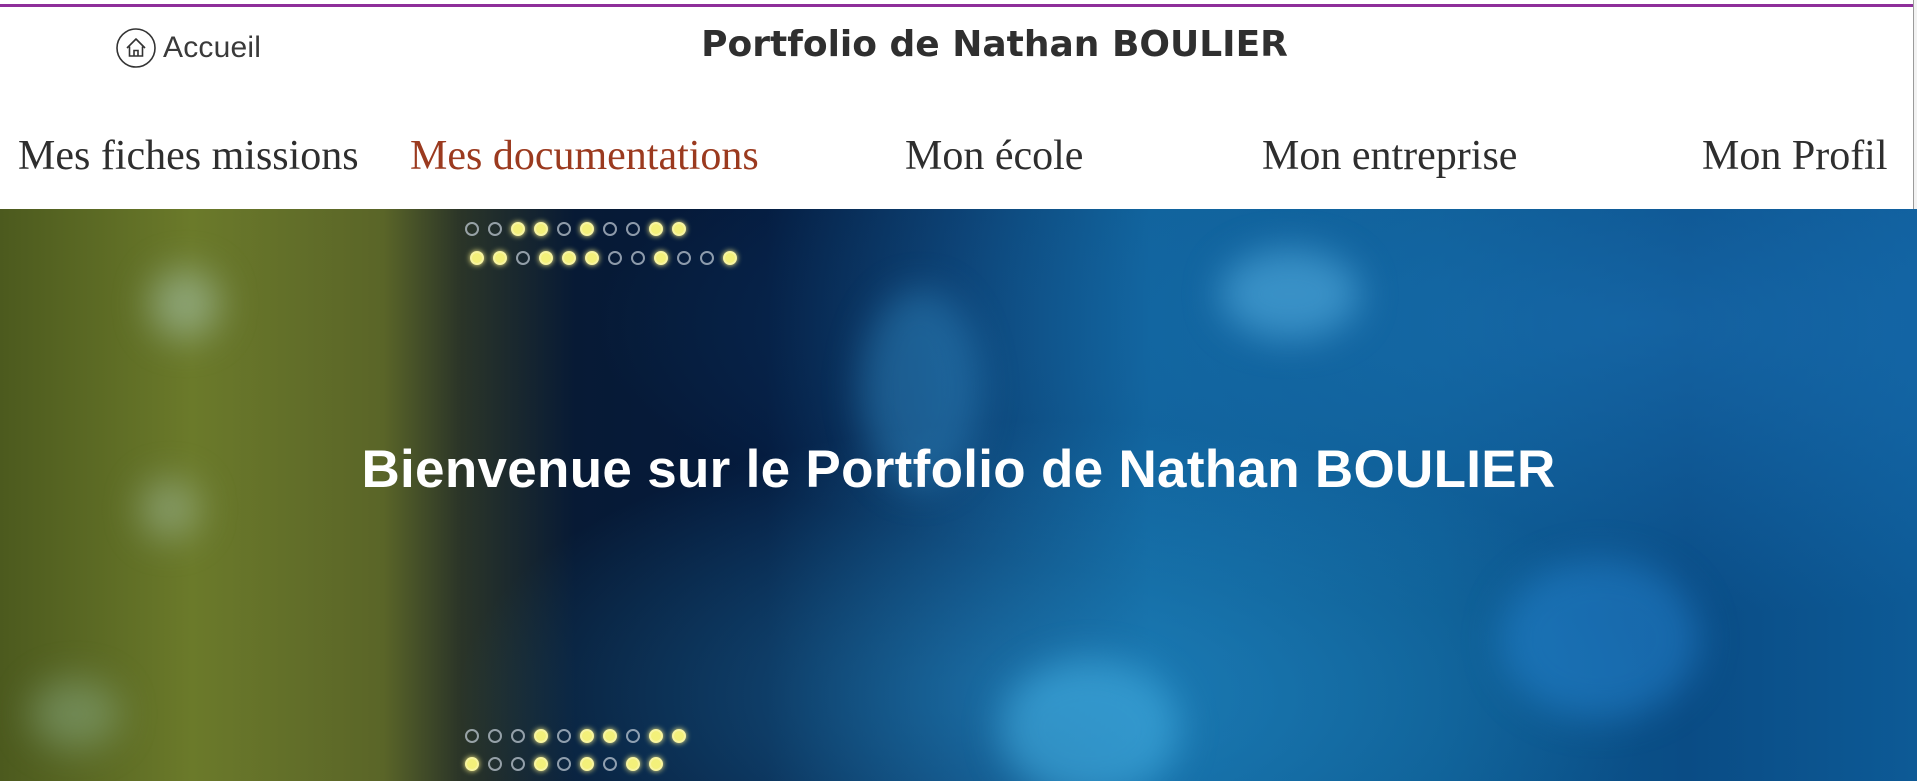 The height and width of the screenshot is (781, 1917). Describe the element at coordinates (1389, 156) in the screenshot. I see `nav-item-entreprise: Mon entreprise` at that location.